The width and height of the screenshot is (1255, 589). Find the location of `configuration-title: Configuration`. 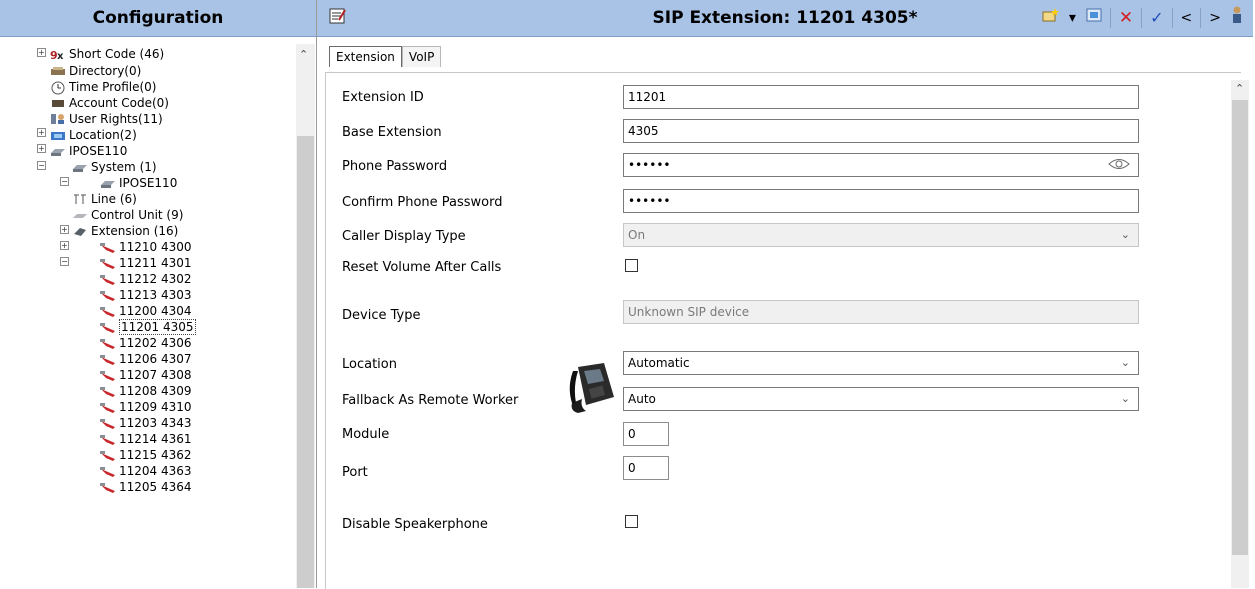

configuration-title: Configuration is located at coordinates (158, 18).